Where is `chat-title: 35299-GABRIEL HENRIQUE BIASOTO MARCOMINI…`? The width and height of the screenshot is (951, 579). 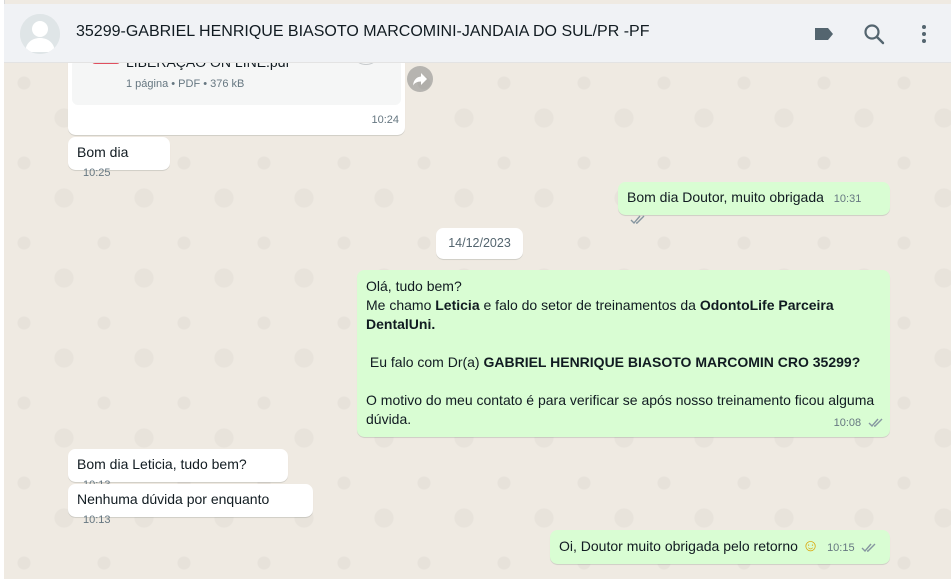 chat-title: 35299-GABRIEL HENRIQUE BIASOTO MARCOMINI… is located at coordinates (362, 32).